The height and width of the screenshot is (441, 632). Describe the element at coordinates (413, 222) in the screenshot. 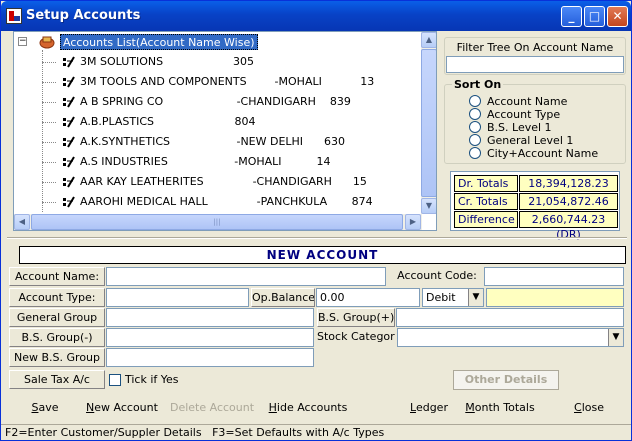

I see `scroll-right-icon: ▶` at that location.